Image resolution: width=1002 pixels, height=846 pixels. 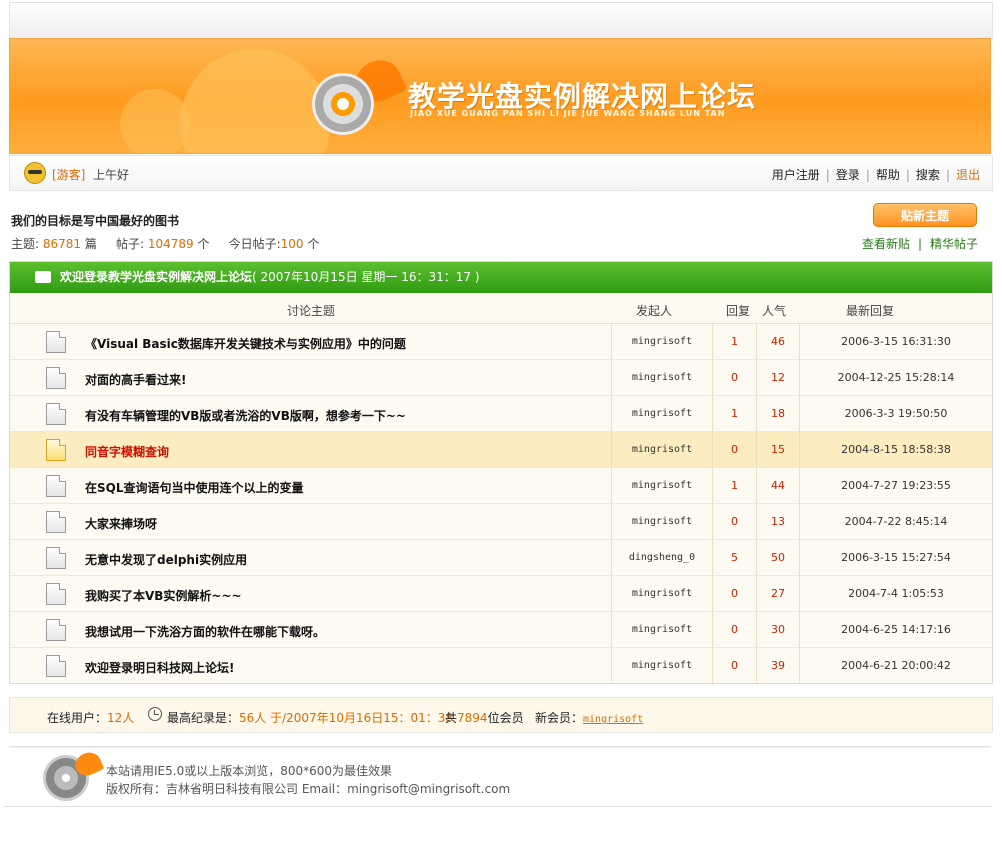 I want to click on view-count: 27, so click(x=777, y=593).